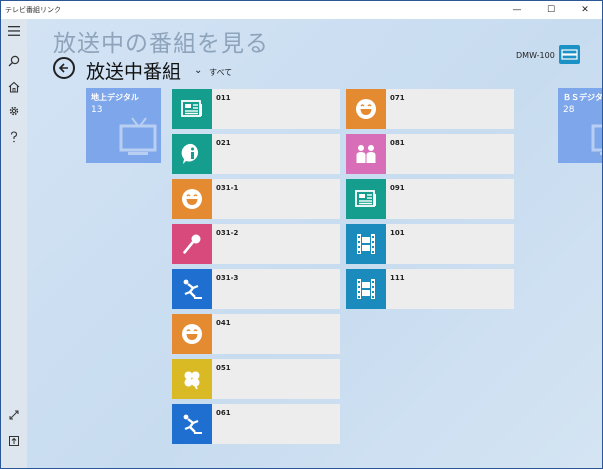 The height and width of the screenshot is (469, 603). I want to click on channel-tile: 081, so click(430, 154).